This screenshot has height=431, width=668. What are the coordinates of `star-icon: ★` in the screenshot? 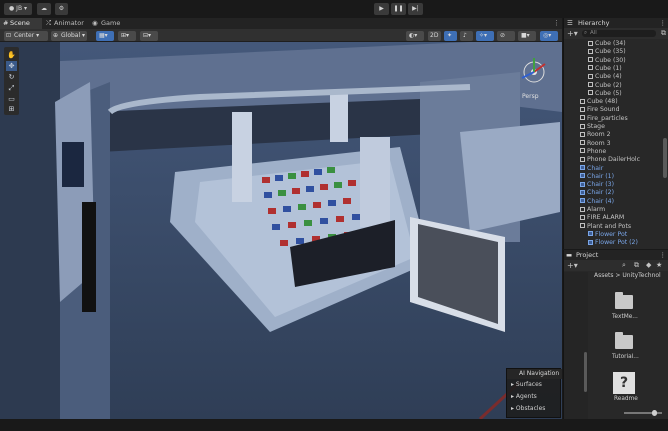 It's located at (659, 265).